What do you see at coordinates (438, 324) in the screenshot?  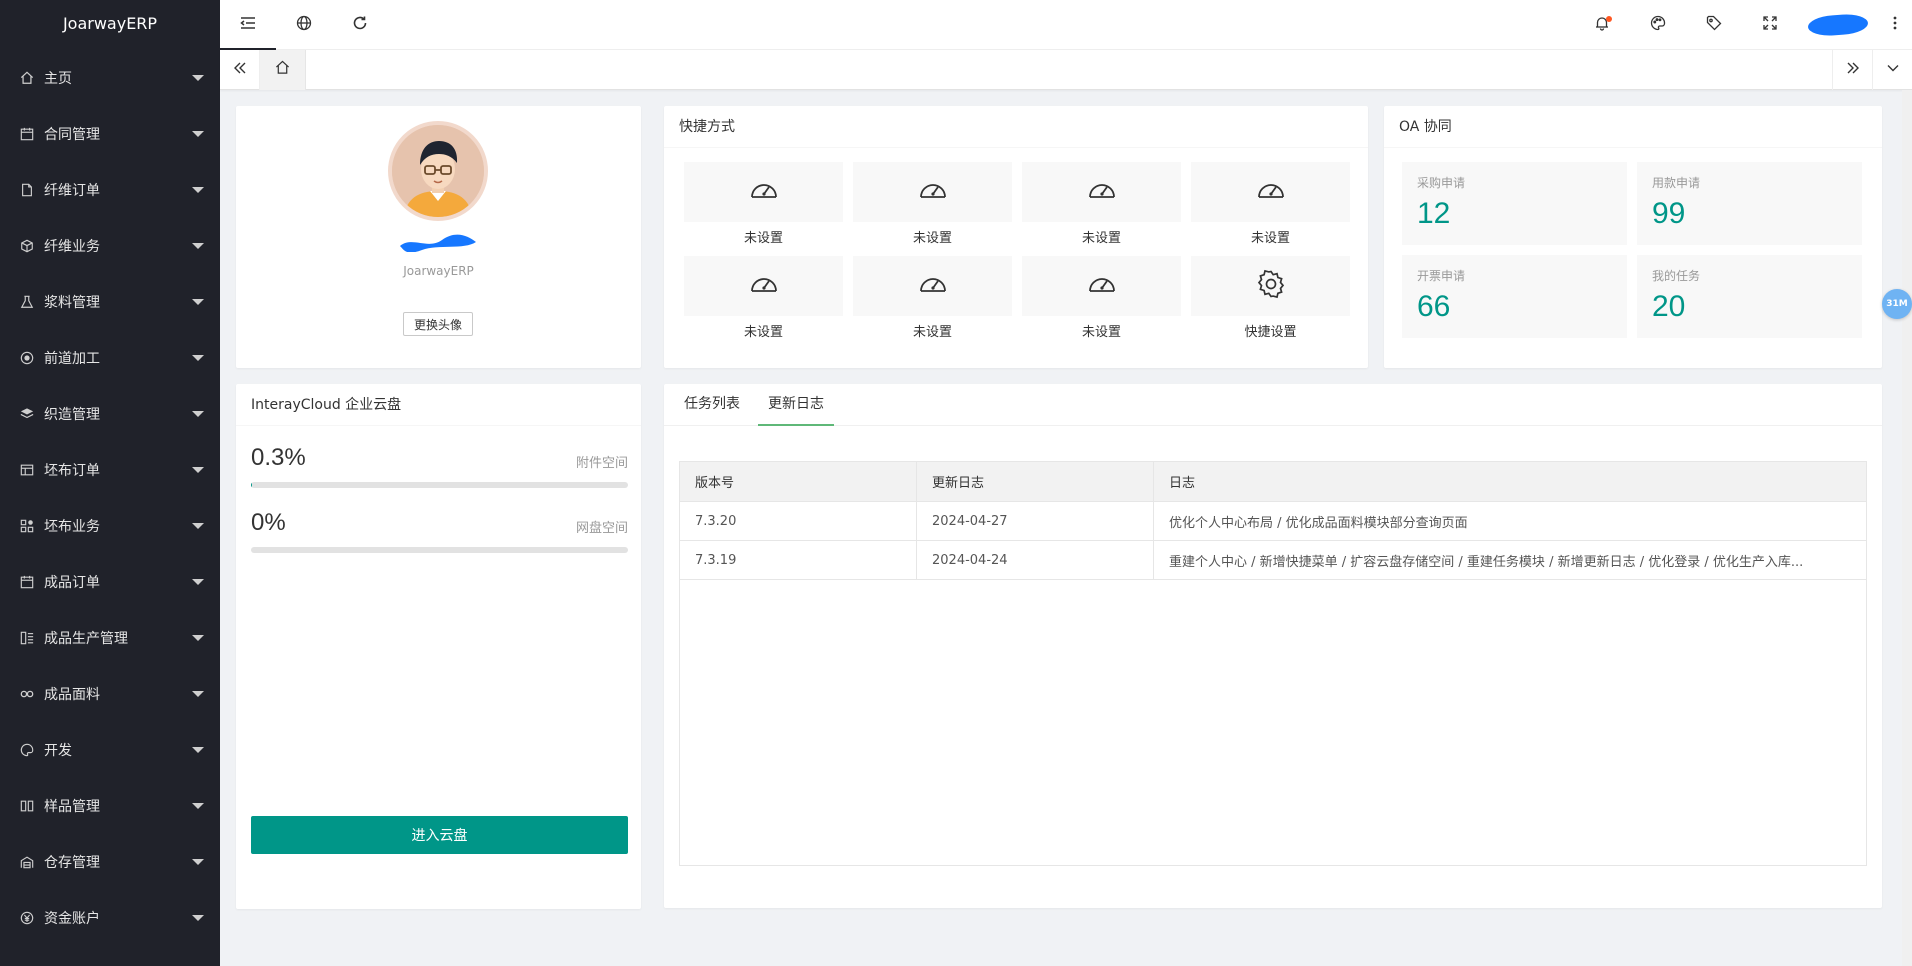 I see `change-avatar-button: 更换头像` at bounding box center [438, 324].